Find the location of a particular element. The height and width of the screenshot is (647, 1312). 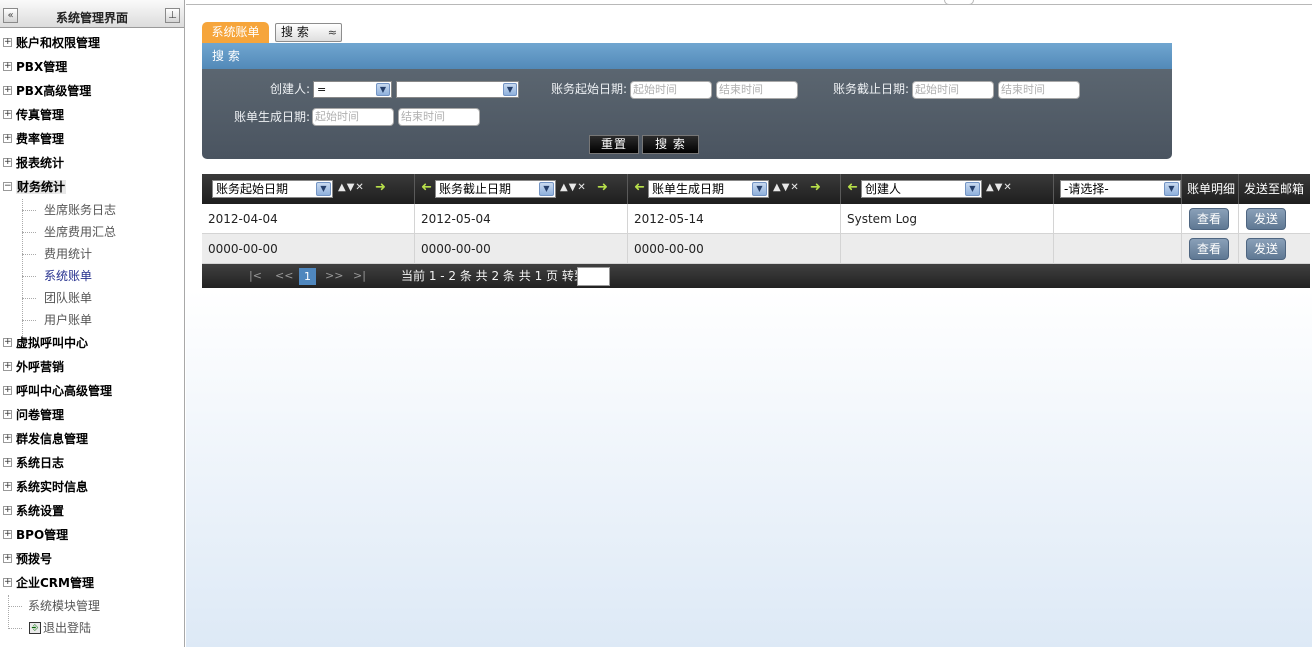

sidebar-item-bulk-messages: + 群发信息管理 is located at coordinates (92, 439).